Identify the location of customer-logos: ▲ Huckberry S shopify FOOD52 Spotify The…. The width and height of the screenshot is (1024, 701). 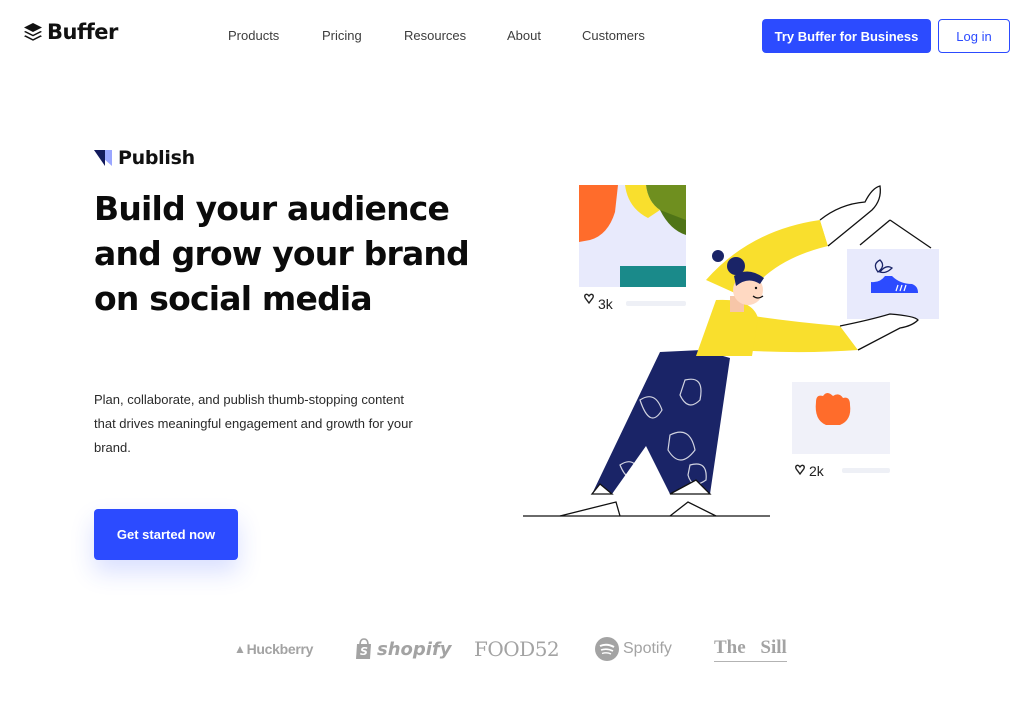
(512, 650).